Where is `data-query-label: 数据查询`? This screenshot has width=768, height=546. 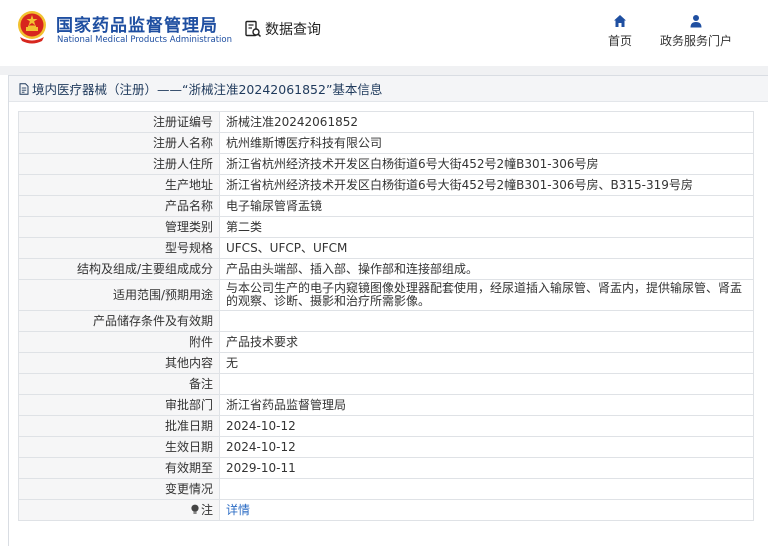
data-query-label: 数据查询 is located at coordinates (293, 30).